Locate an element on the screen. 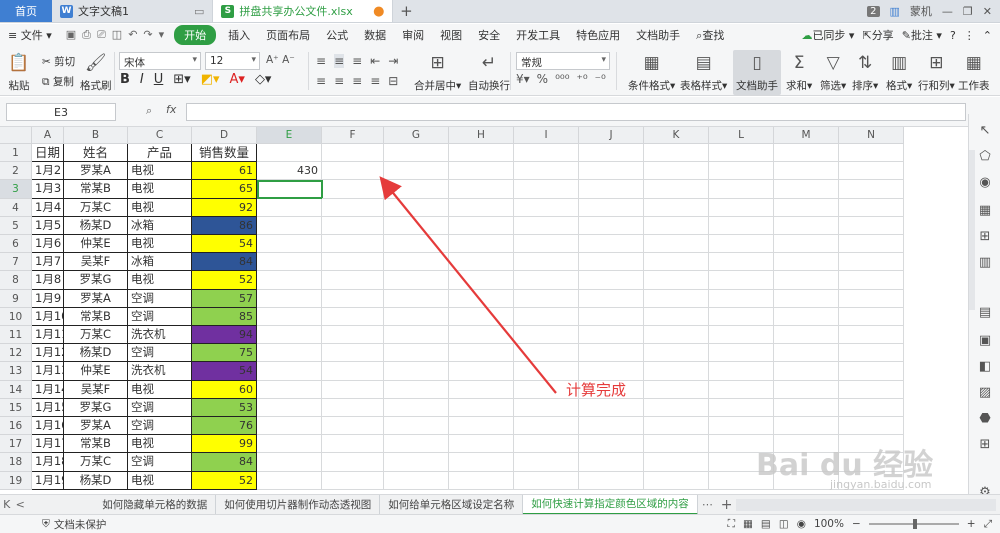  annotation-text: 计算完成 is located at coordinates (596, 390).